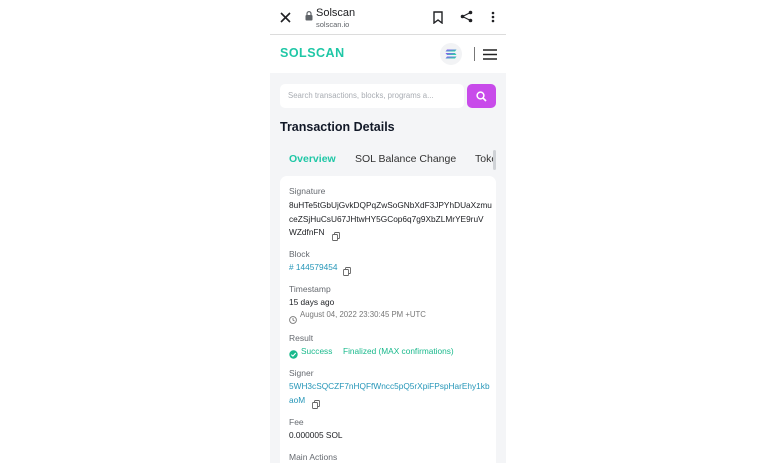 Image resolution: width=768 pixels, height=463 pixels. I want to click on fee-value: 0.000005 SOL, so click(316, 435).